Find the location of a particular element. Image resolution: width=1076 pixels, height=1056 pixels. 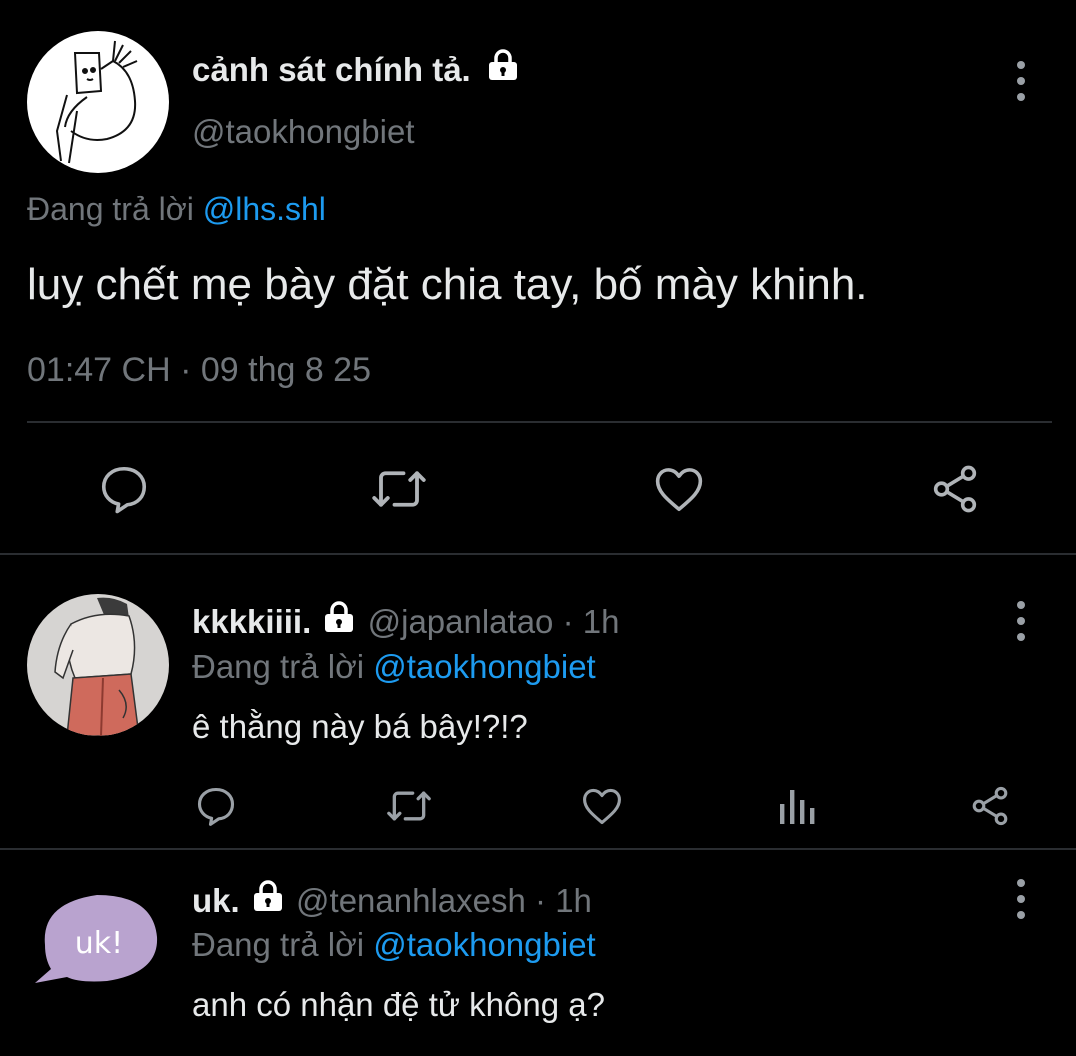

main-timestamp: 01:47 CH · 09 thg 8 25 is located at coordinates (199, 370).